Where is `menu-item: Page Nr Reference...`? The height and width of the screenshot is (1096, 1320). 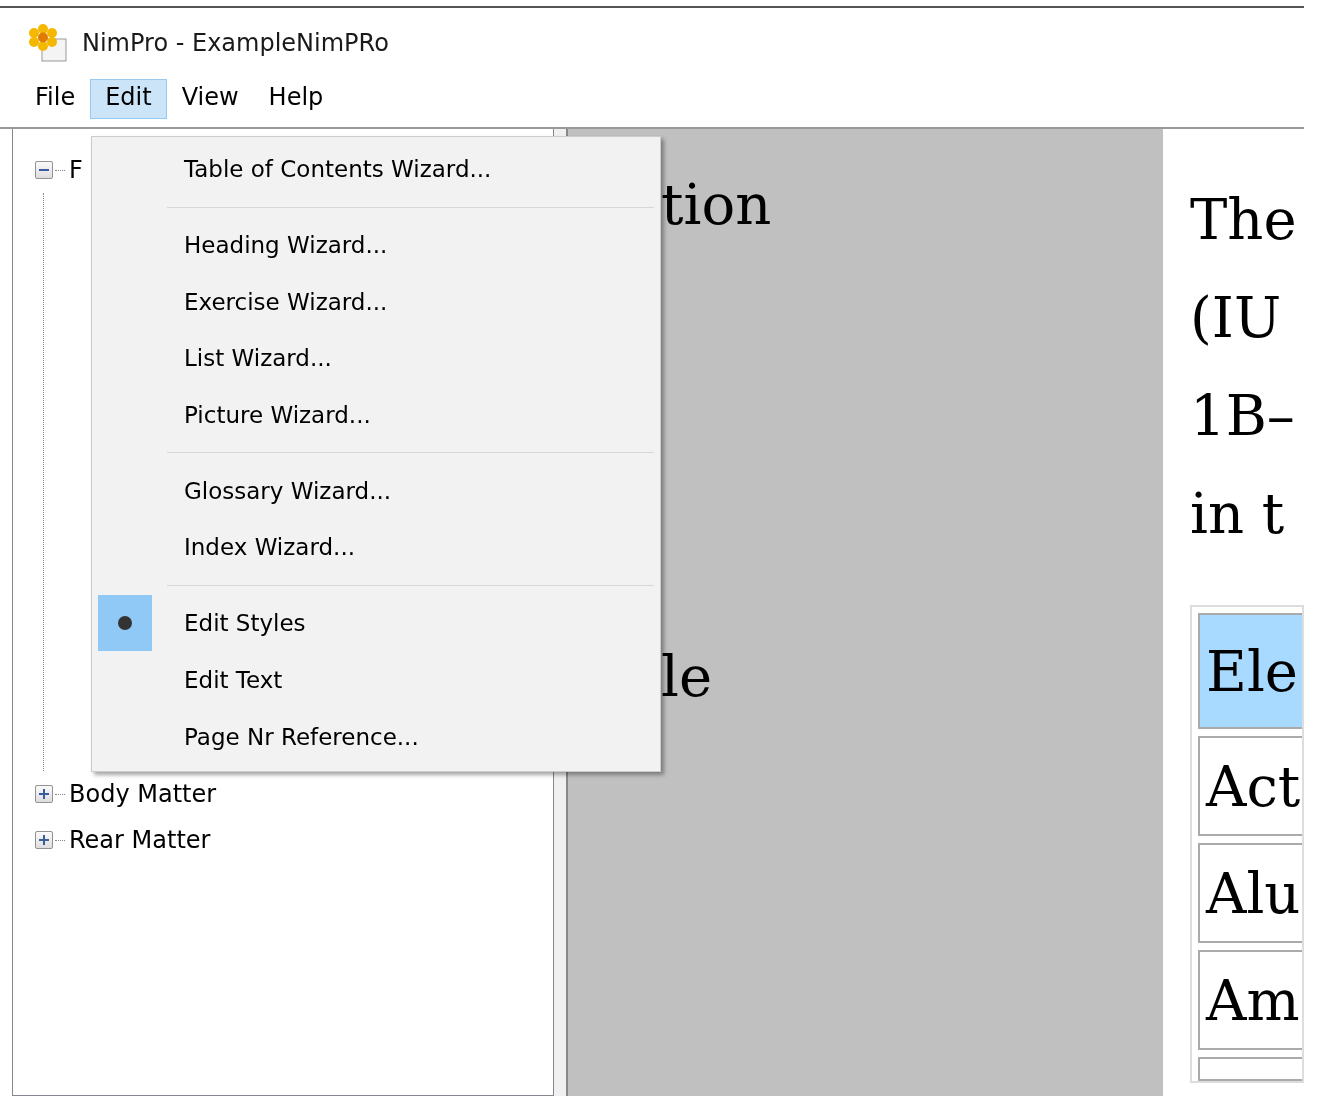
menu-item: Page Nr Reference... is located at coordinates (376, 736).